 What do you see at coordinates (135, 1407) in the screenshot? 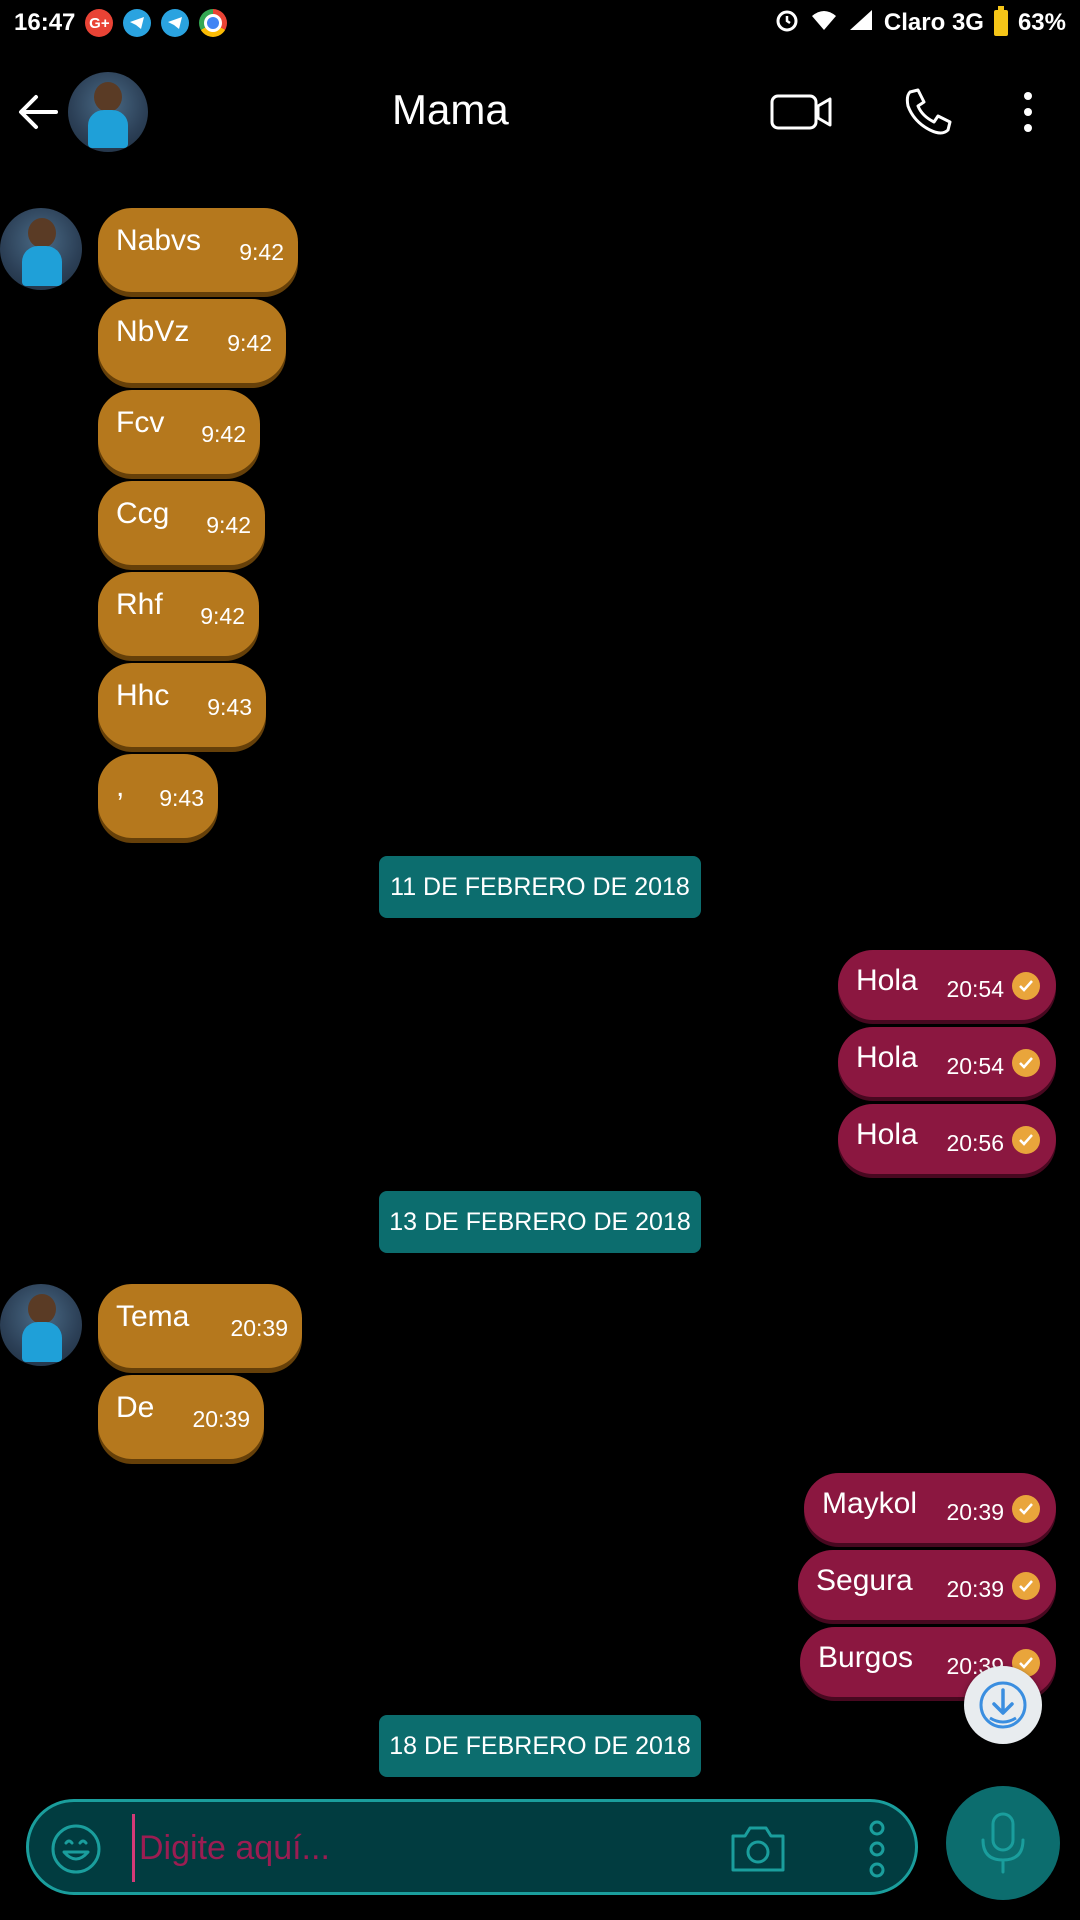
I see `message-text: De` at bounding box center [135, 1407].